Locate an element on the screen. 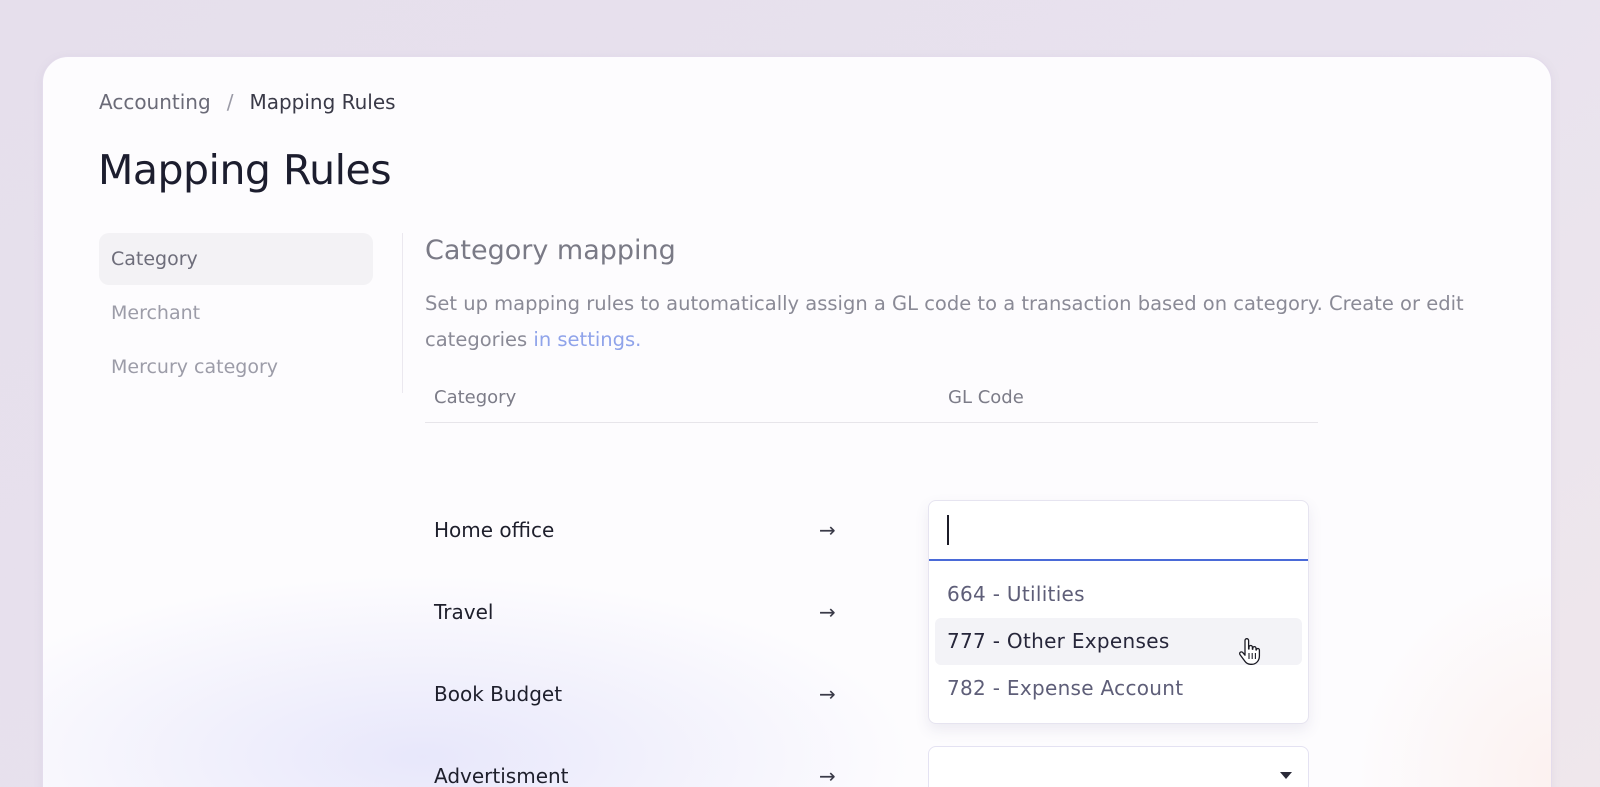 The width and height of the screenshot is (1600, 787). breadcrumb: Accounting / Mapping Rules is located at coordinates (247, 102).